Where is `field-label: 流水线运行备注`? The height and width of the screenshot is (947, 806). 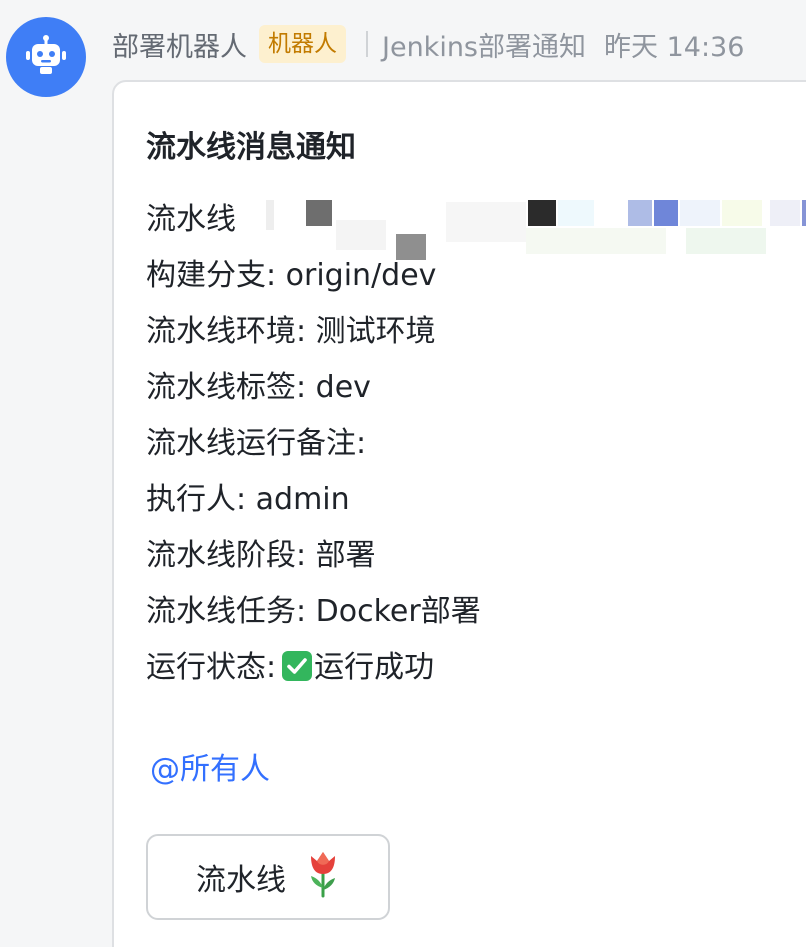
field-label: 流水线运行备注 is located at coordinates (251, 443).